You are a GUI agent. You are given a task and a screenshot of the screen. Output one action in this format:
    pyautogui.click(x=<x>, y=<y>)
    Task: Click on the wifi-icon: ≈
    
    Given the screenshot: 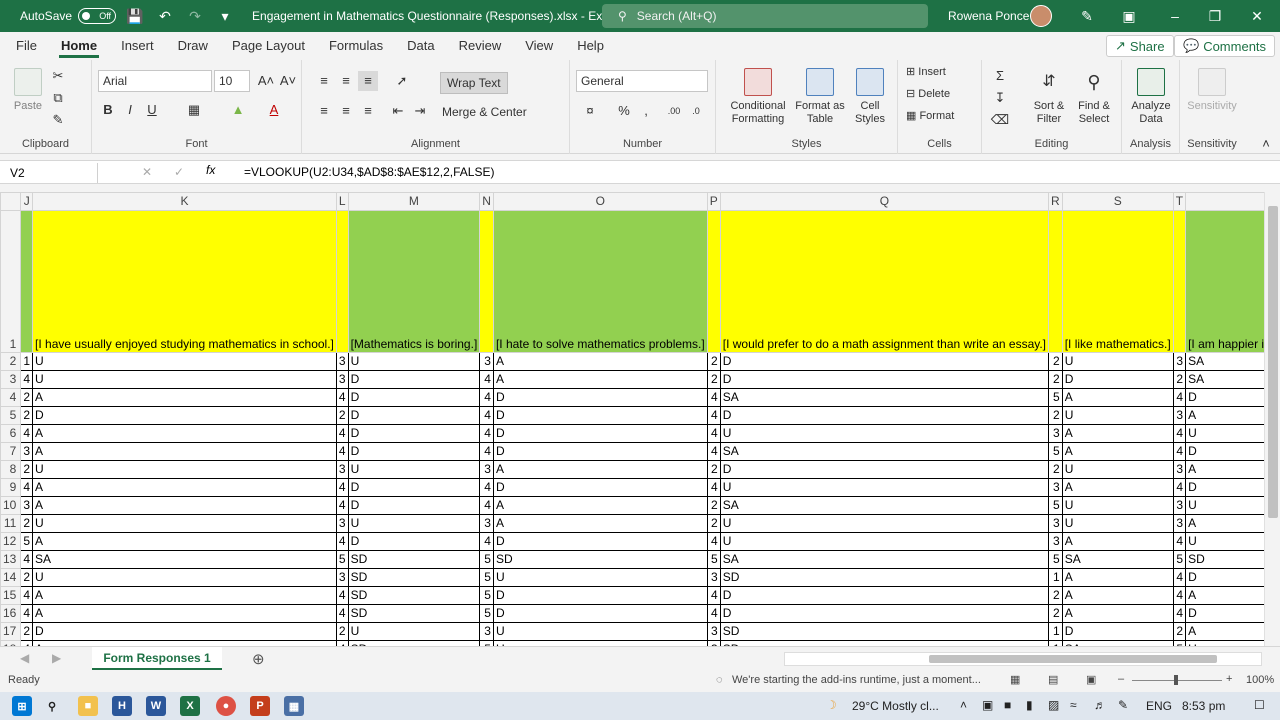 What is the action you would take?
    pyautogui.click(x=1073, y=705)
    